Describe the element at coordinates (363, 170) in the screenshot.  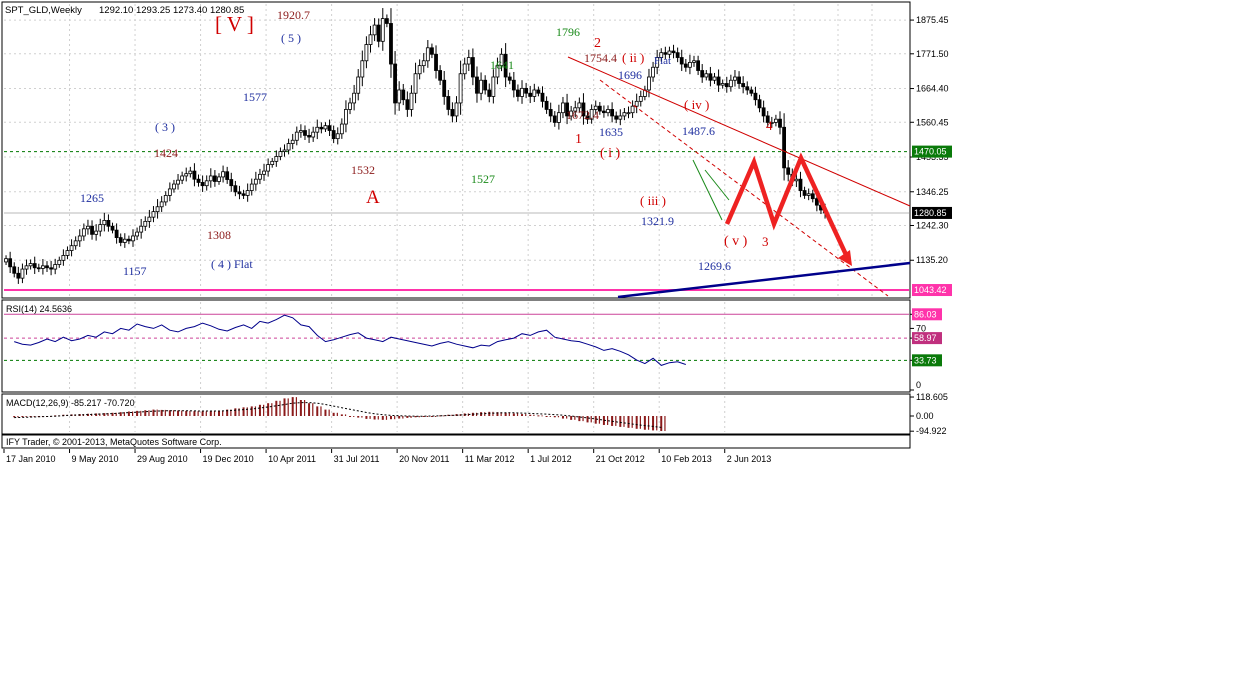
I see `wave-label: 1532` at that location.